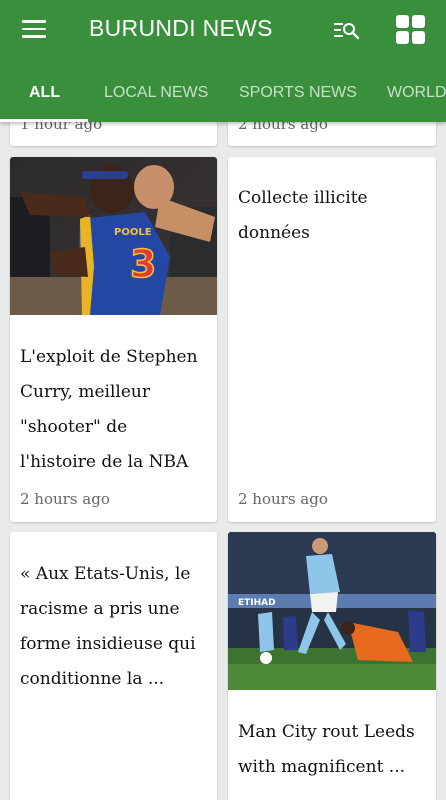 The image size is (446, 800). What do you see at coordinates (143, 264) in the screenshot?
I see `svg-text: 3` at bounding box center [143, 264].